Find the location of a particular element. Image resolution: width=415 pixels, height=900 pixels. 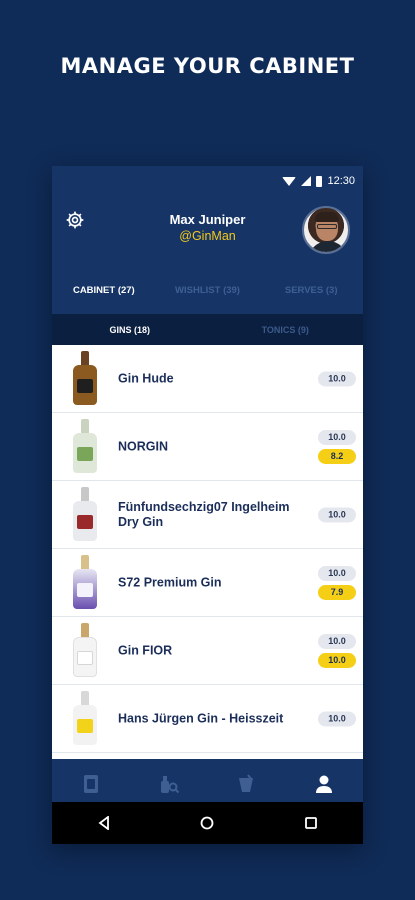

cocktail-icon is located at coordinates (246, 784).